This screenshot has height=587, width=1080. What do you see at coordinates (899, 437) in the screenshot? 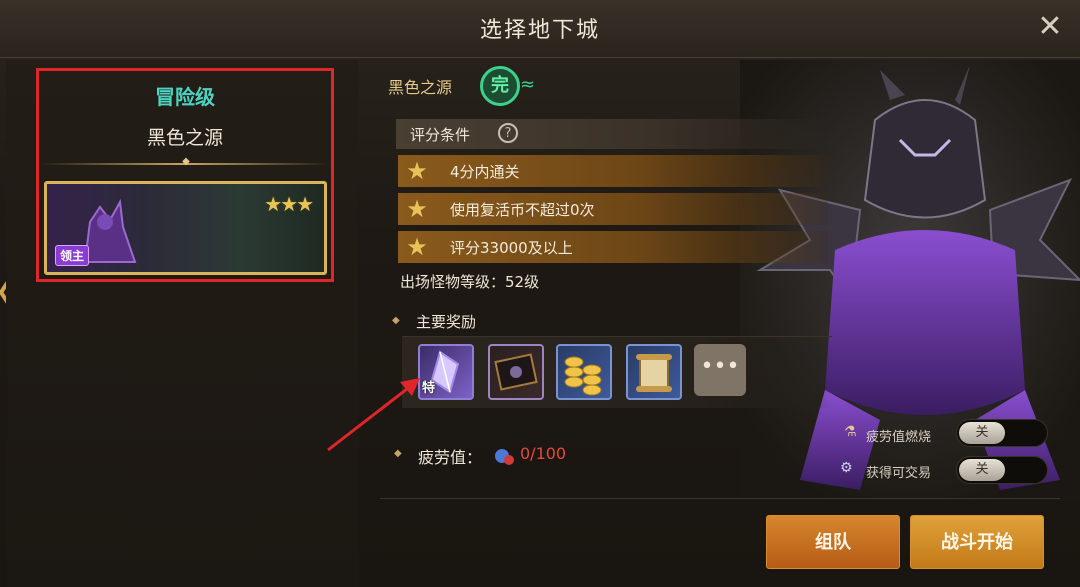
I see `fatigue-burn-label: 疲劳值燃烧` at bounding box center [899, 437].